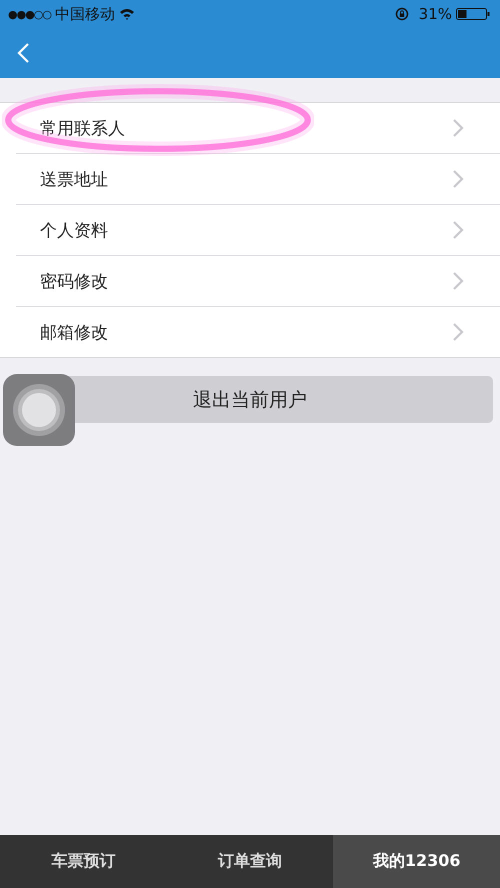 This screenshot has height=888, width=500. I want to click on tab: 我的12306, so click(416, 861).